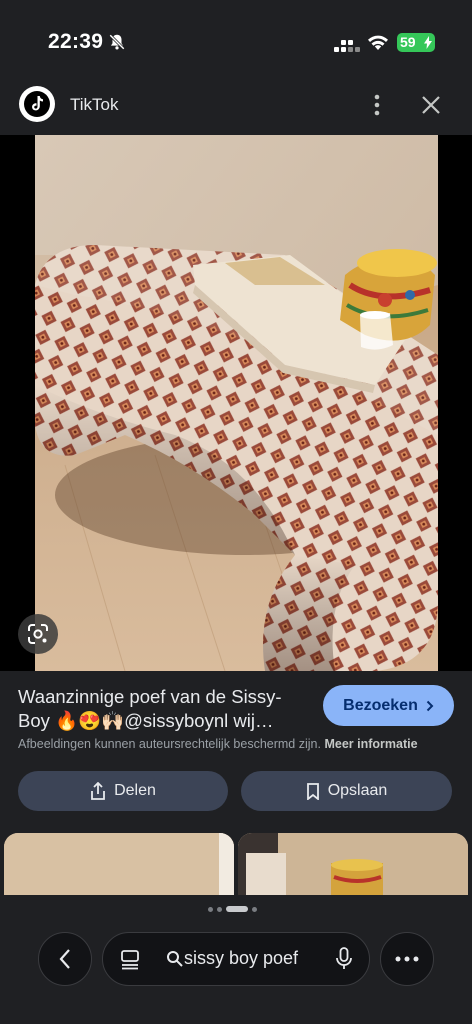 The height and width of the screenshot is (1024, 472). What do you see at coordinates (344, 959) in the screenshot?
I see `mic-icon` at bounding box center [344, 959].